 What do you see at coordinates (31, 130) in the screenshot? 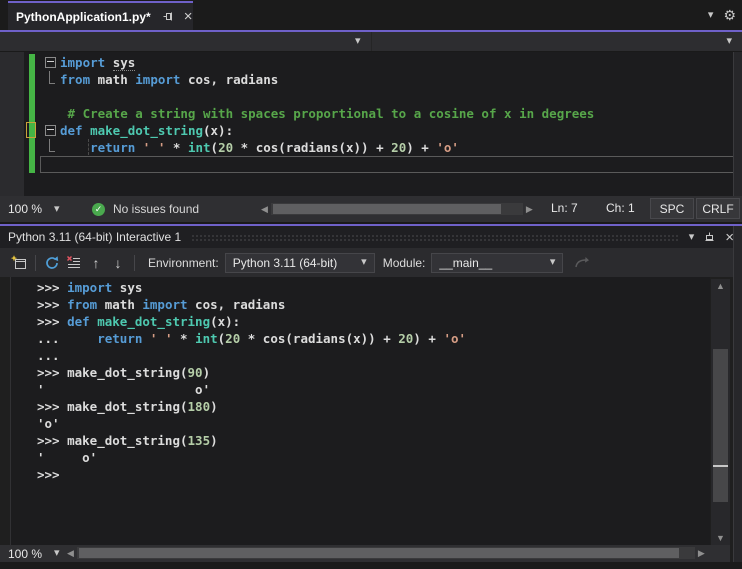
I see `caret-history-marker` at bounding box center [31, 130].